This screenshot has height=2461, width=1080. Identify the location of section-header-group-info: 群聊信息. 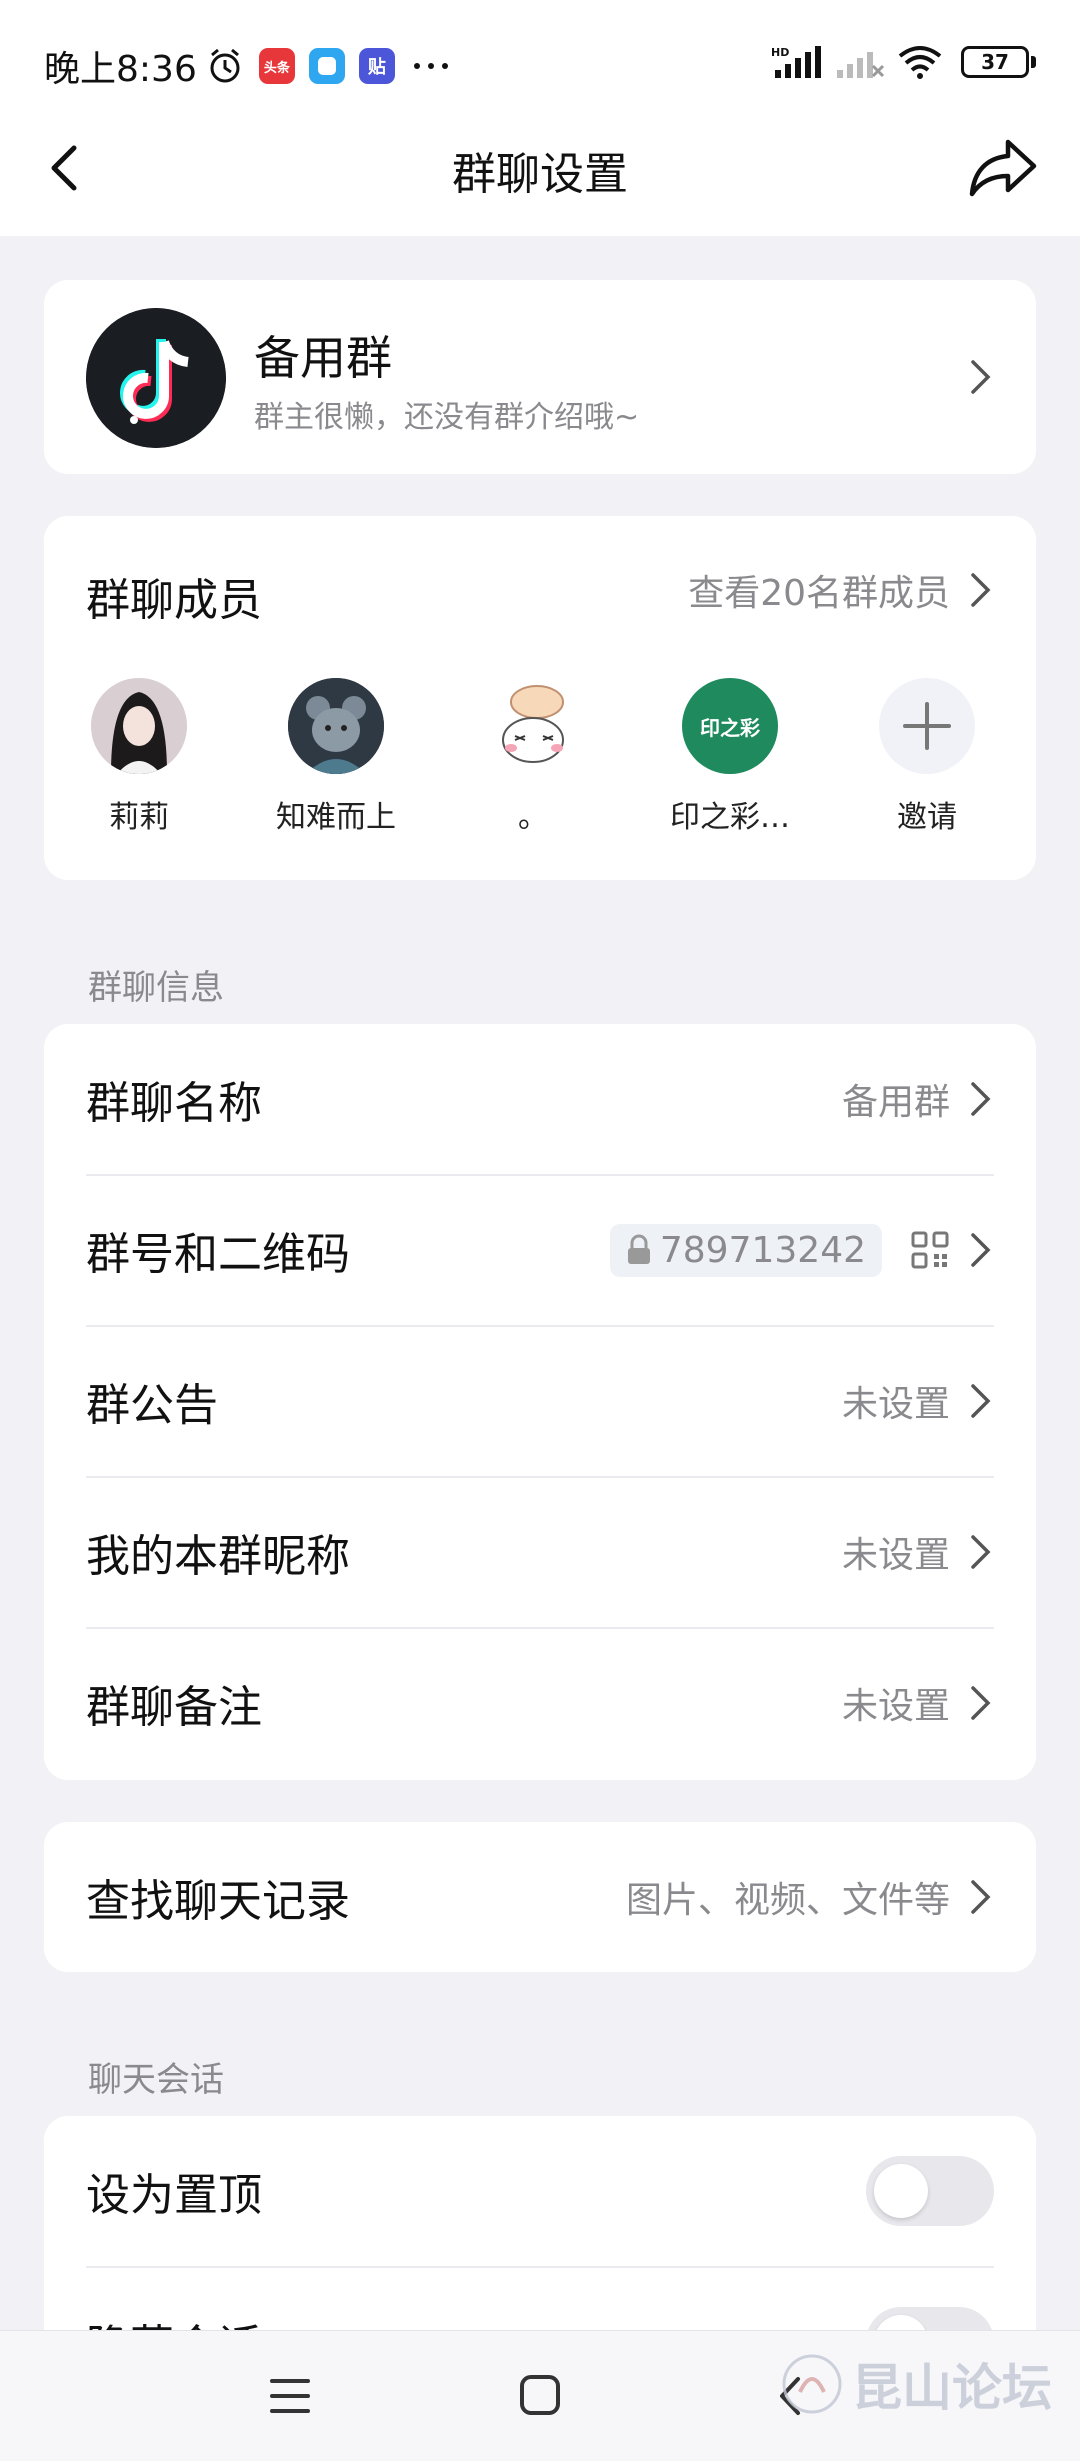
(156, 988).